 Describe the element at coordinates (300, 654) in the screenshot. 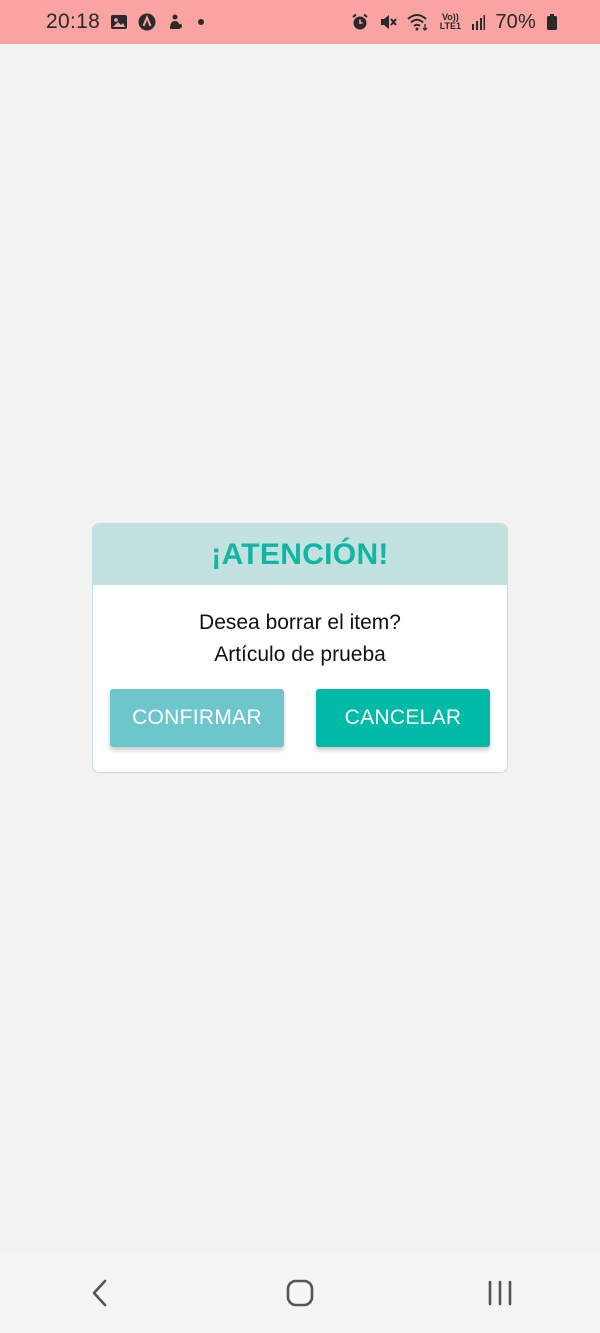

I see `dialog-item-name: Artículo de prueba` at that location.